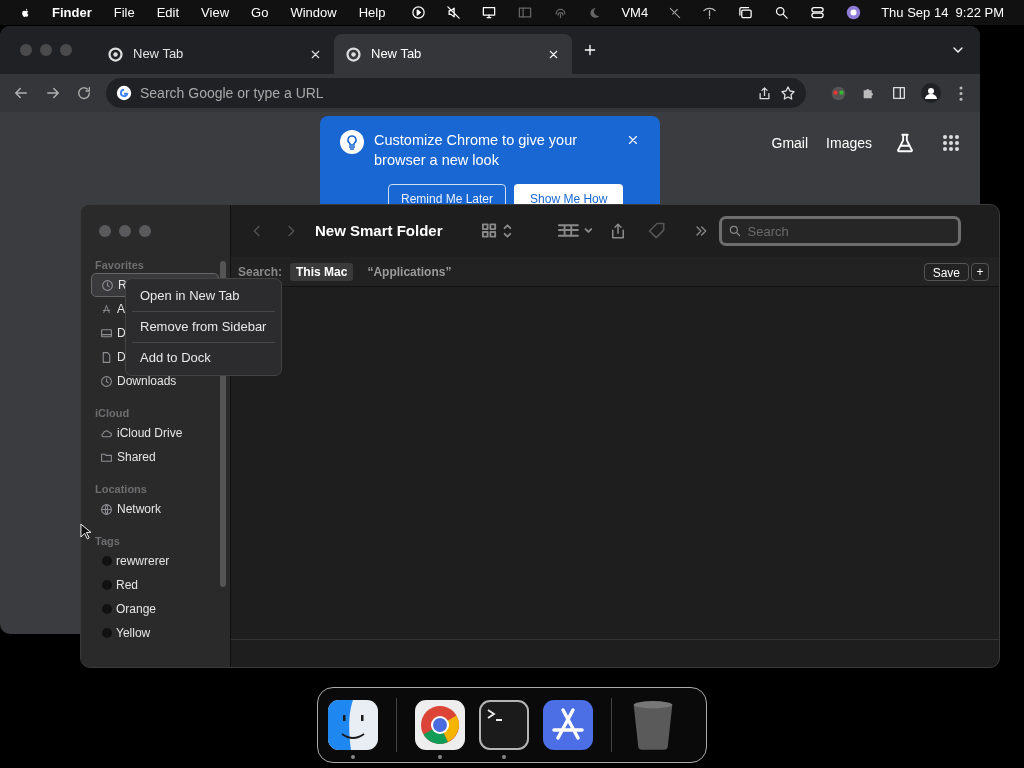  I want to click on sidebar-heading: iCloud, so click(112, 413).